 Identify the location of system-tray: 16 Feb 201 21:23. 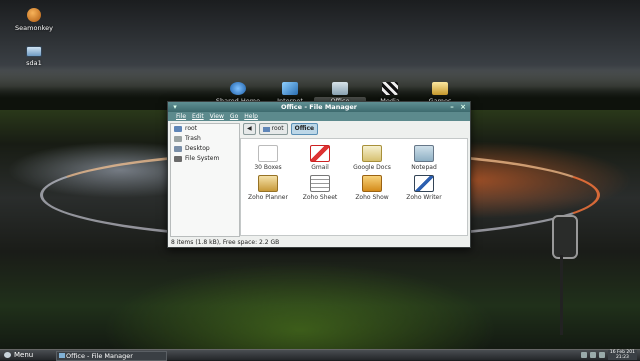
(608, 355).